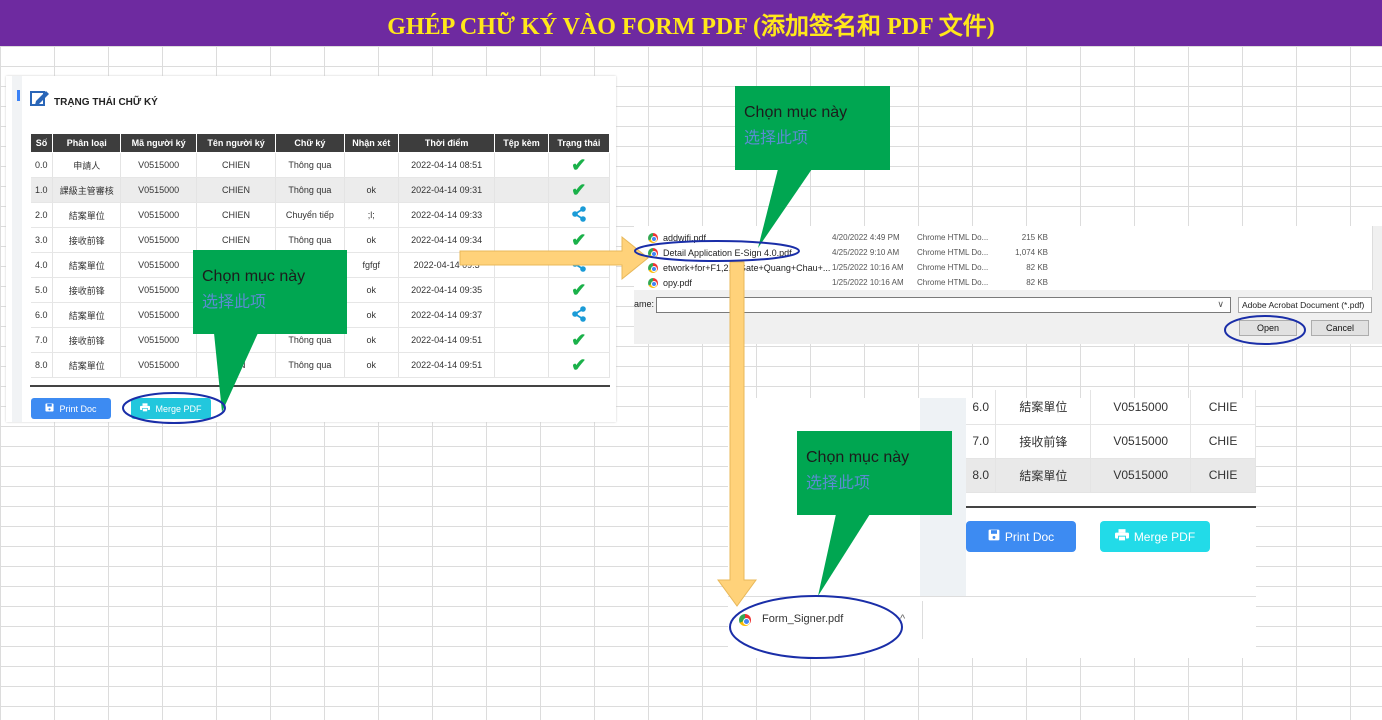  Describe the element at coordinates (254, 276) in the screenshot. I see `callout-text-vi: Chọn mục này` at that location.